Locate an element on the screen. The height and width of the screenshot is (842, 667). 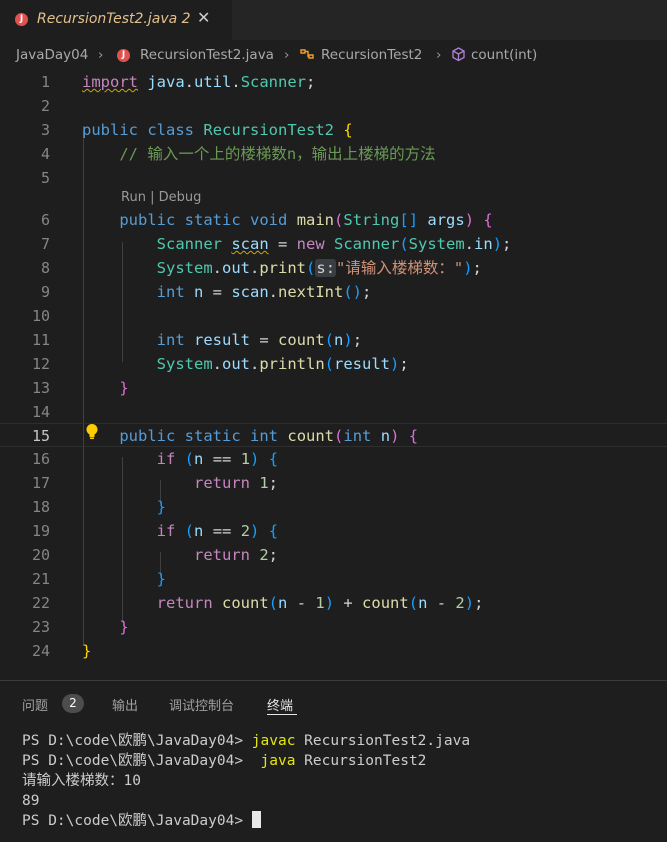
line-number: 7 is located at coordinates (45, 244).